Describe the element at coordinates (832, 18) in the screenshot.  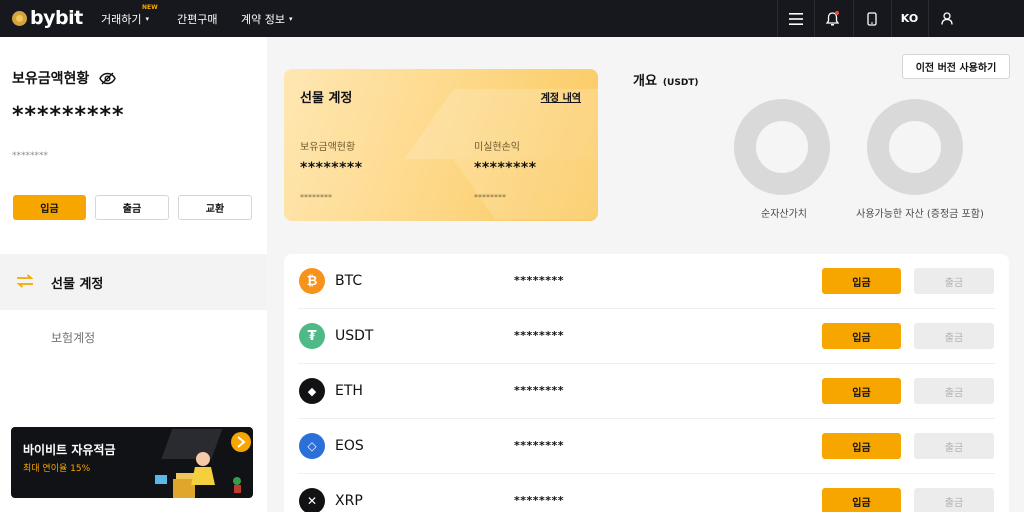
I see `notification-button` at that location.